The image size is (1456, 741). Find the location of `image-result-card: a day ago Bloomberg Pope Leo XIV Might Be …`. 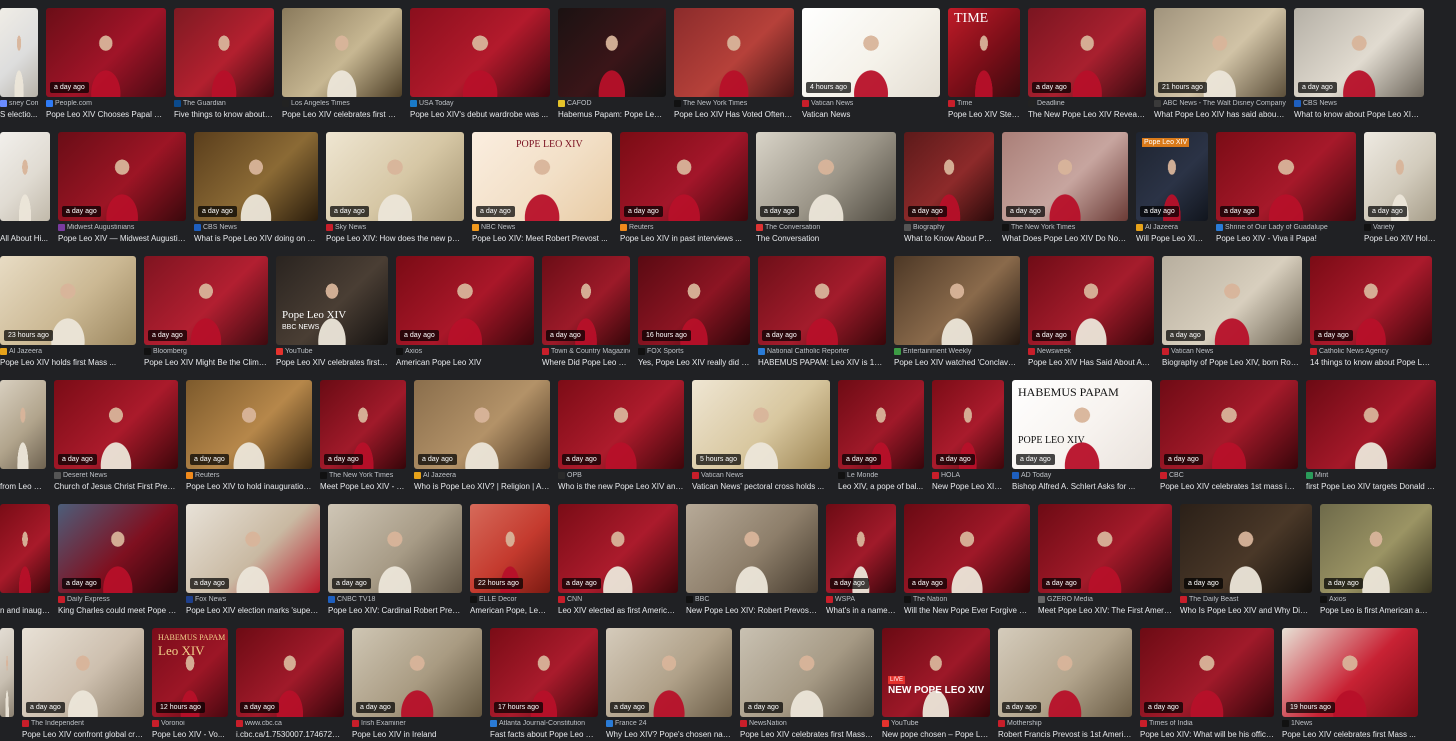

image-result-card: a day ago Bloomberg Pope Leo XIV Might Be … is located at coordinates (206, 312).